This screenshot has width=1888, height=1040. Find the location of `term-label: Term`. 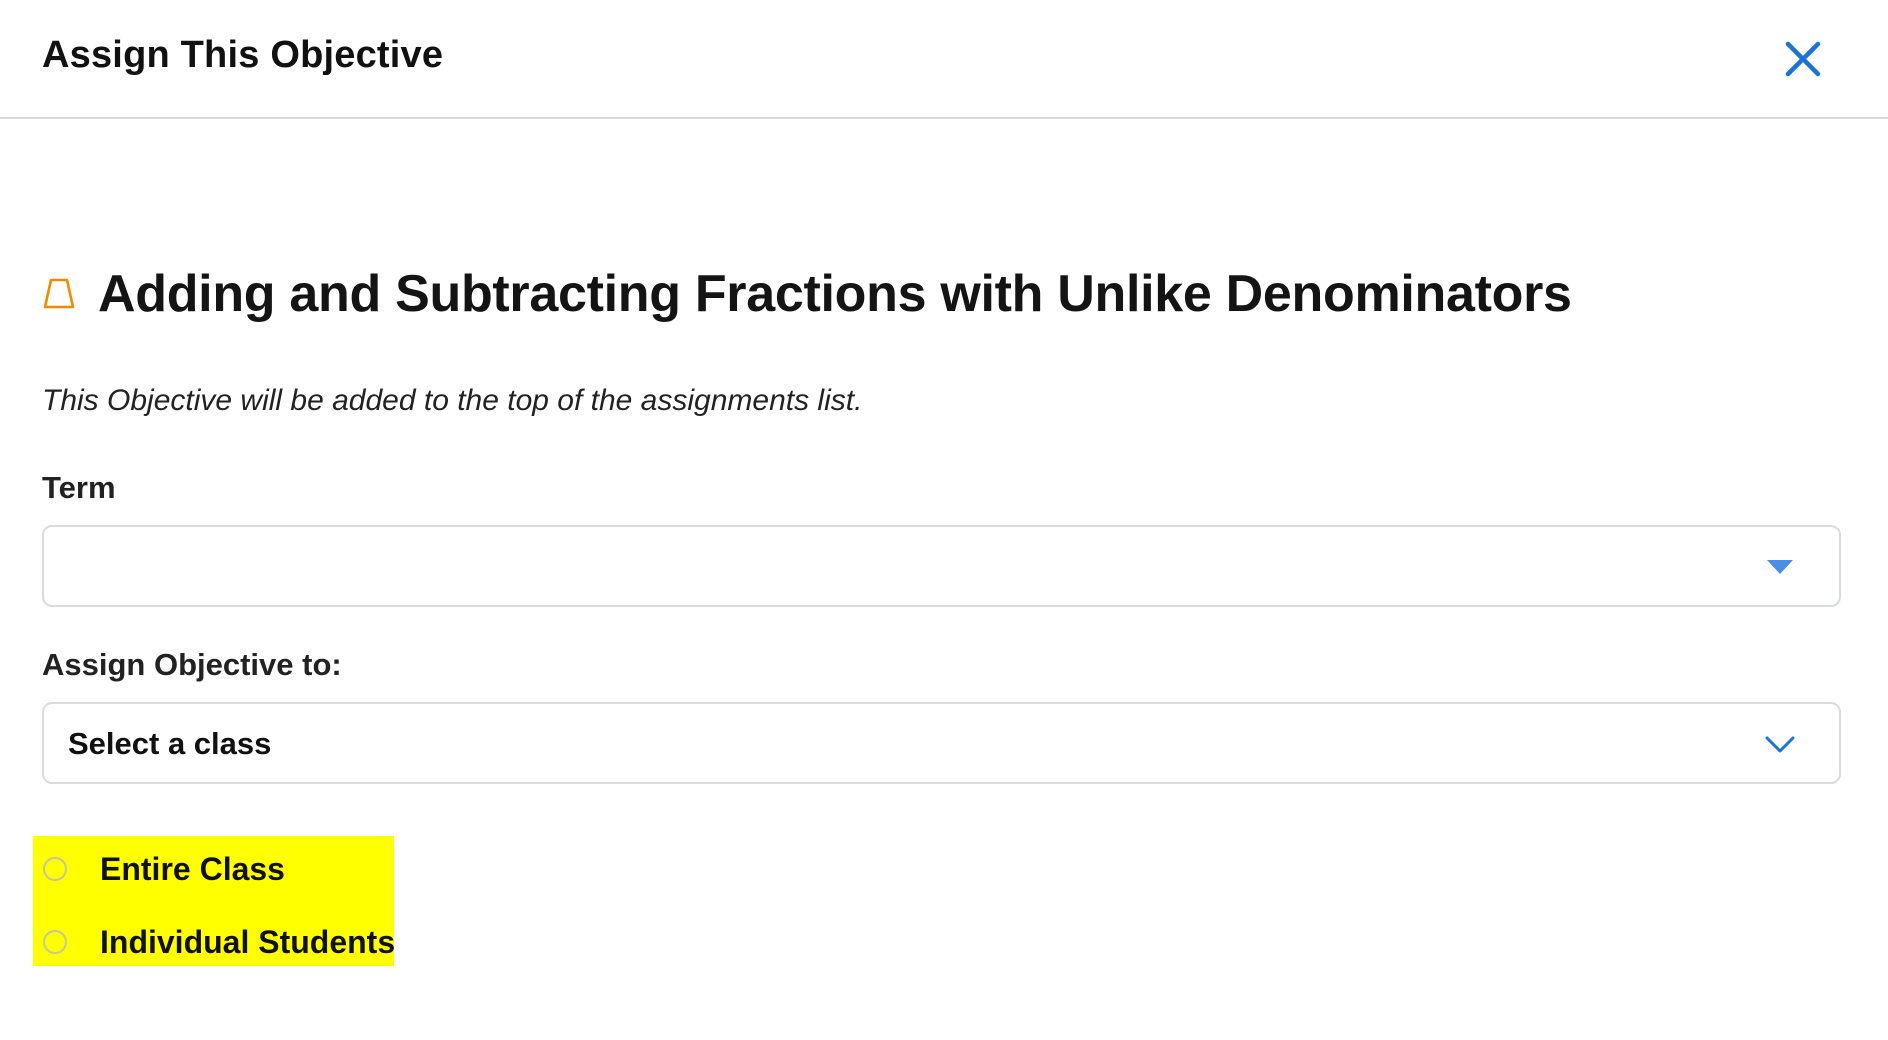

term-label: Term is located at coordinates (79, 487).